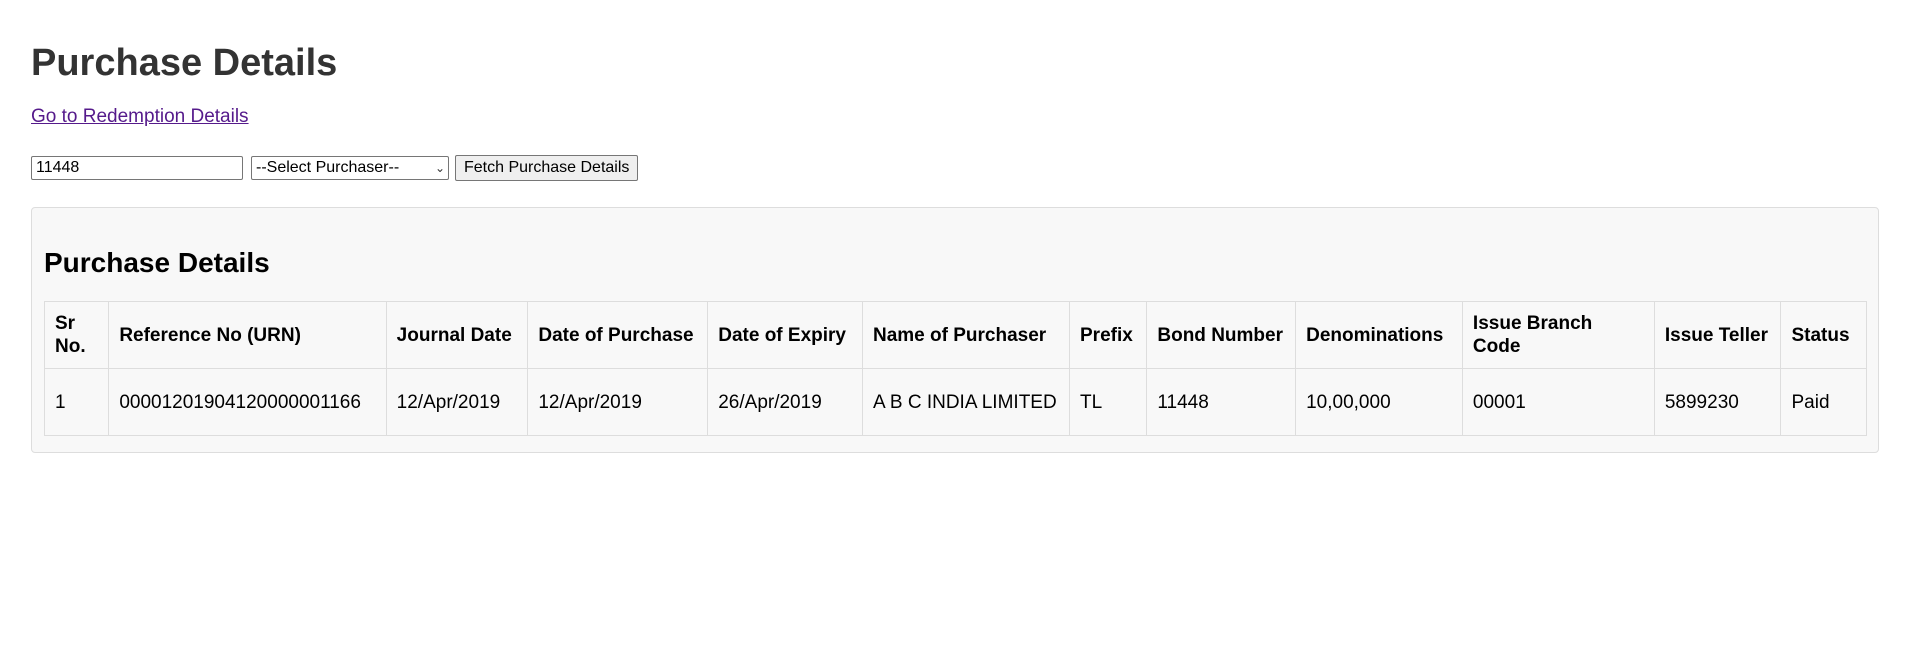 This screenshot has width=1914, height=655. What do you see at coordinates (1717, 335) in the screenshot?
I see `column-header: Issue Teller` at bounding box center [1717, 335].